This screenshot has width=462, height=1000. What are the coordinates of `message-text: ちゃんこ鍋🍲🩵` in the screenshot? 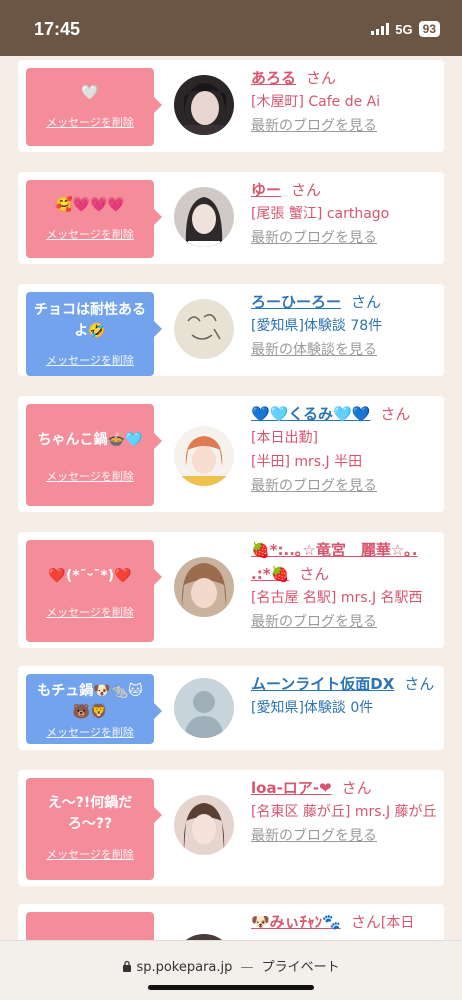 It's located at (90, 439).